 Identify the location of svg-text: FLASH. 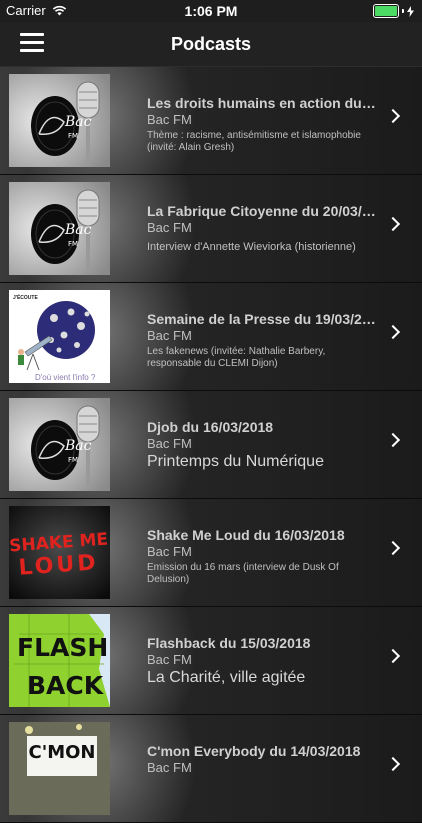
(62, 647).